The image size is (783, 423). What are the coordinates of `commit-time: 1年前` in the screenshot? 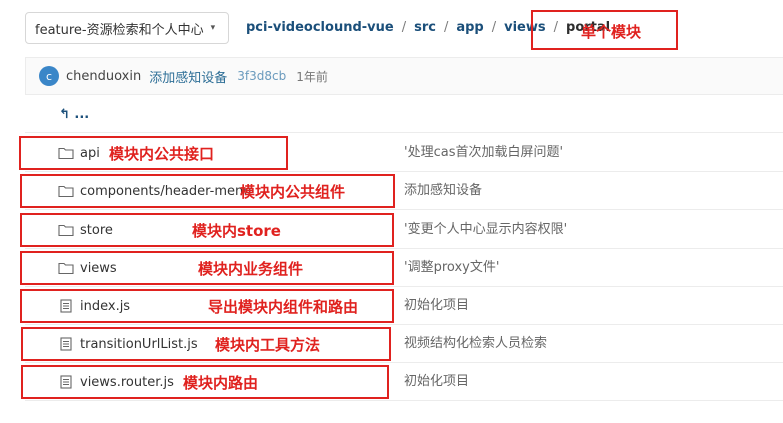 It's located at (312, 76).